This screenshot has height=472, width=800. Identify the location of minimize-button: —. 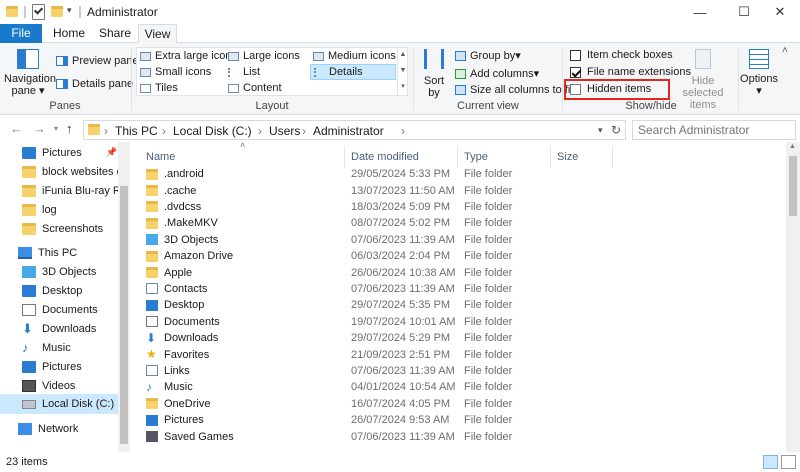
(700, 12).